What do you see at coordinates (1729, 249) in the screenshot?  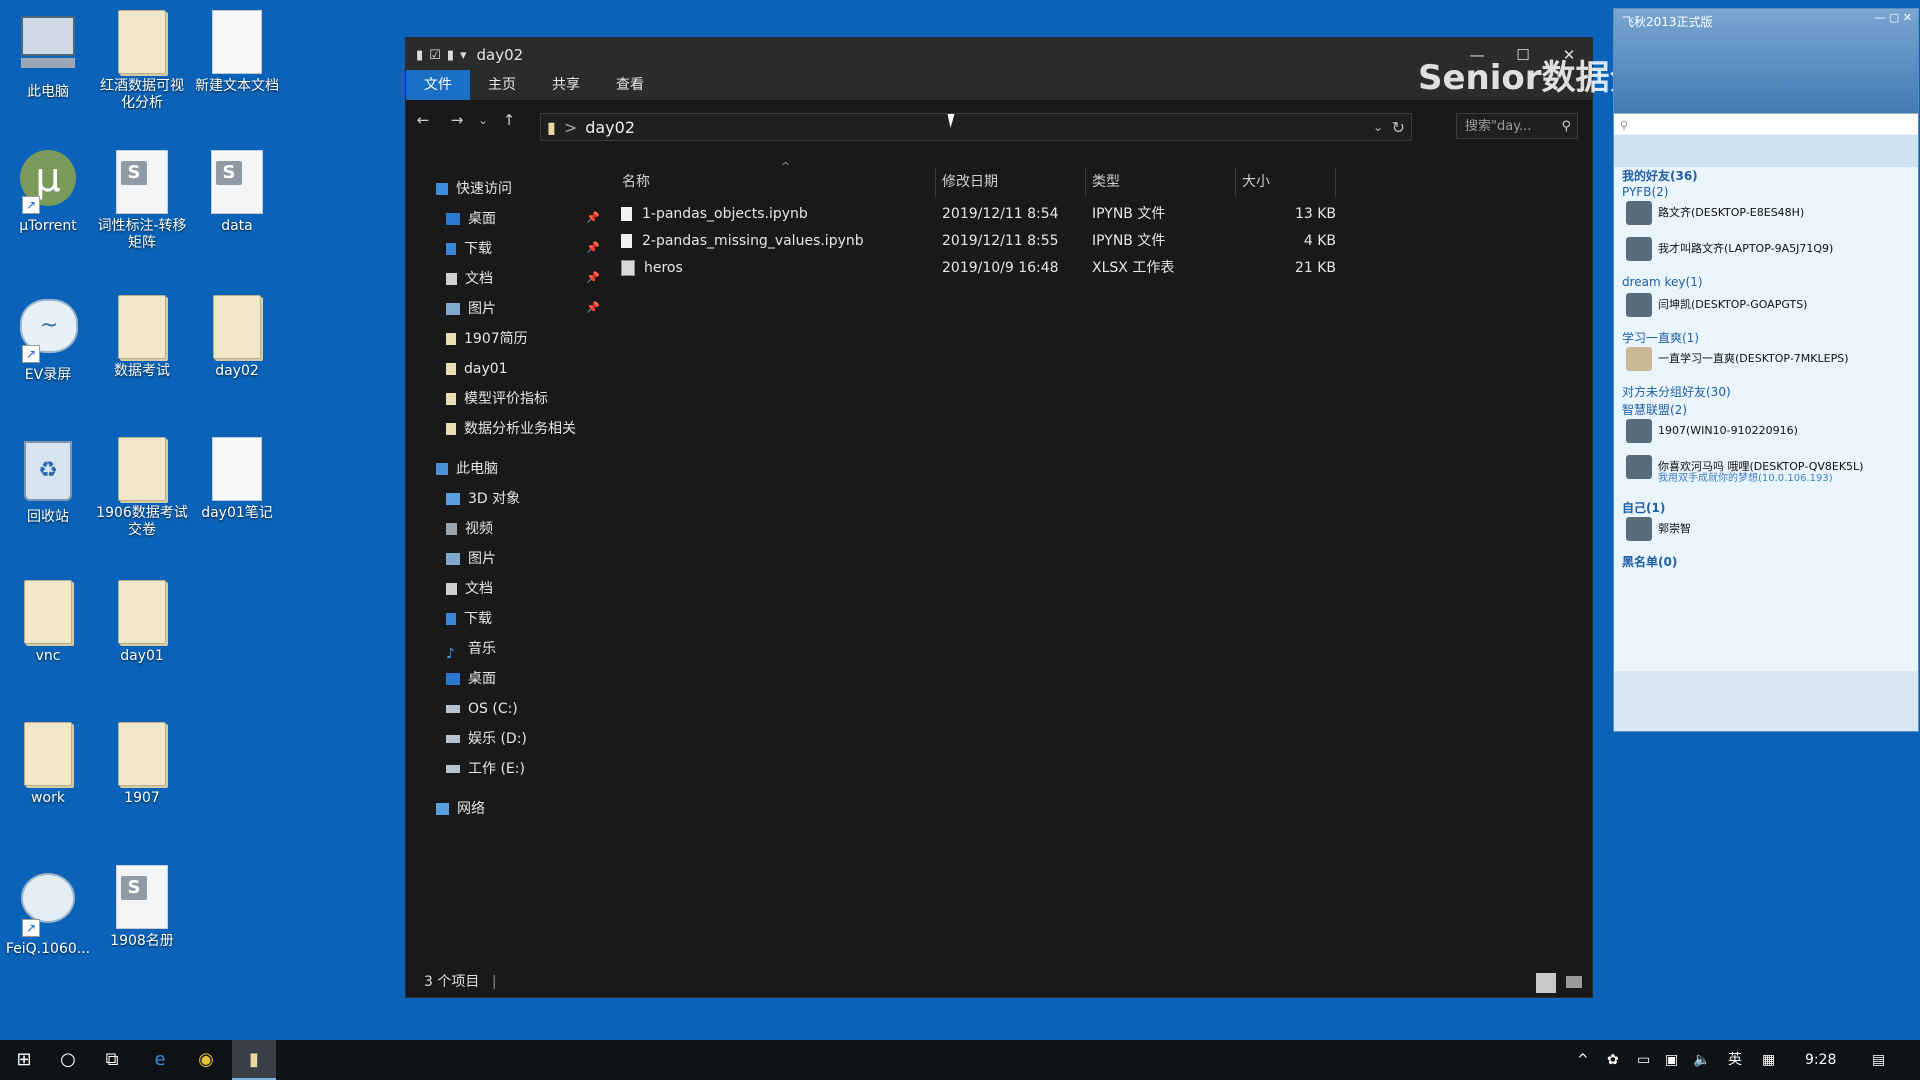 I see `feiq-member: 我才叫路文齐(LAPTOP-9A5J71Q9)` at bounding box center [1729, 249].